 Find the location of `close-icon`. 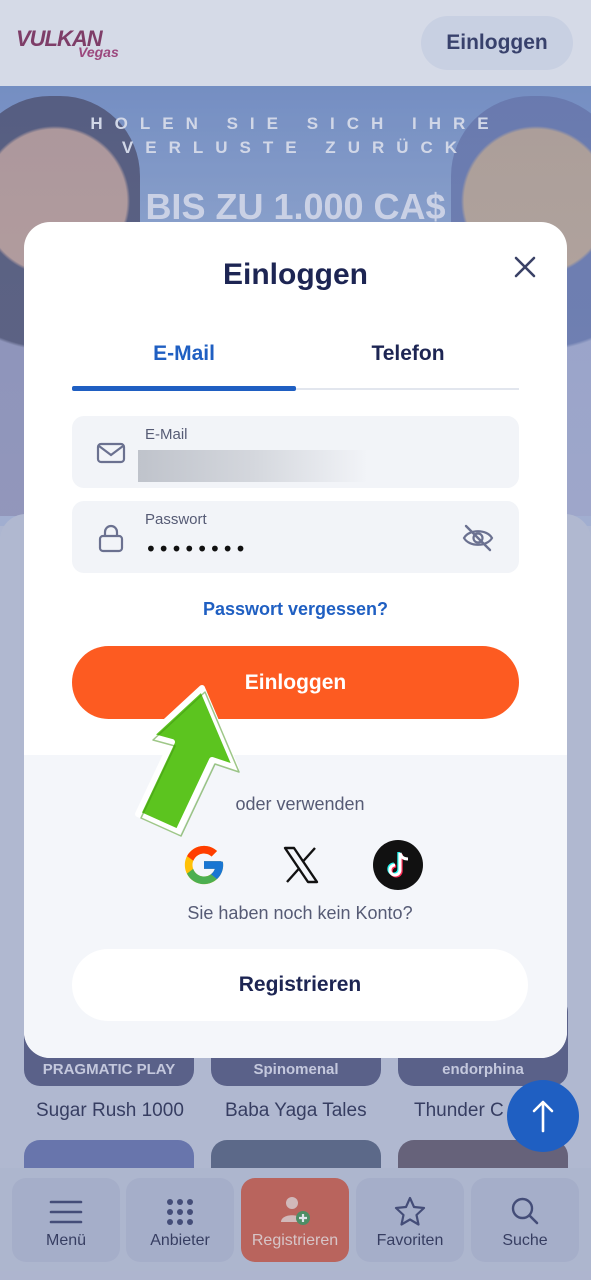

close-icon is located at coordinates (525, 267).